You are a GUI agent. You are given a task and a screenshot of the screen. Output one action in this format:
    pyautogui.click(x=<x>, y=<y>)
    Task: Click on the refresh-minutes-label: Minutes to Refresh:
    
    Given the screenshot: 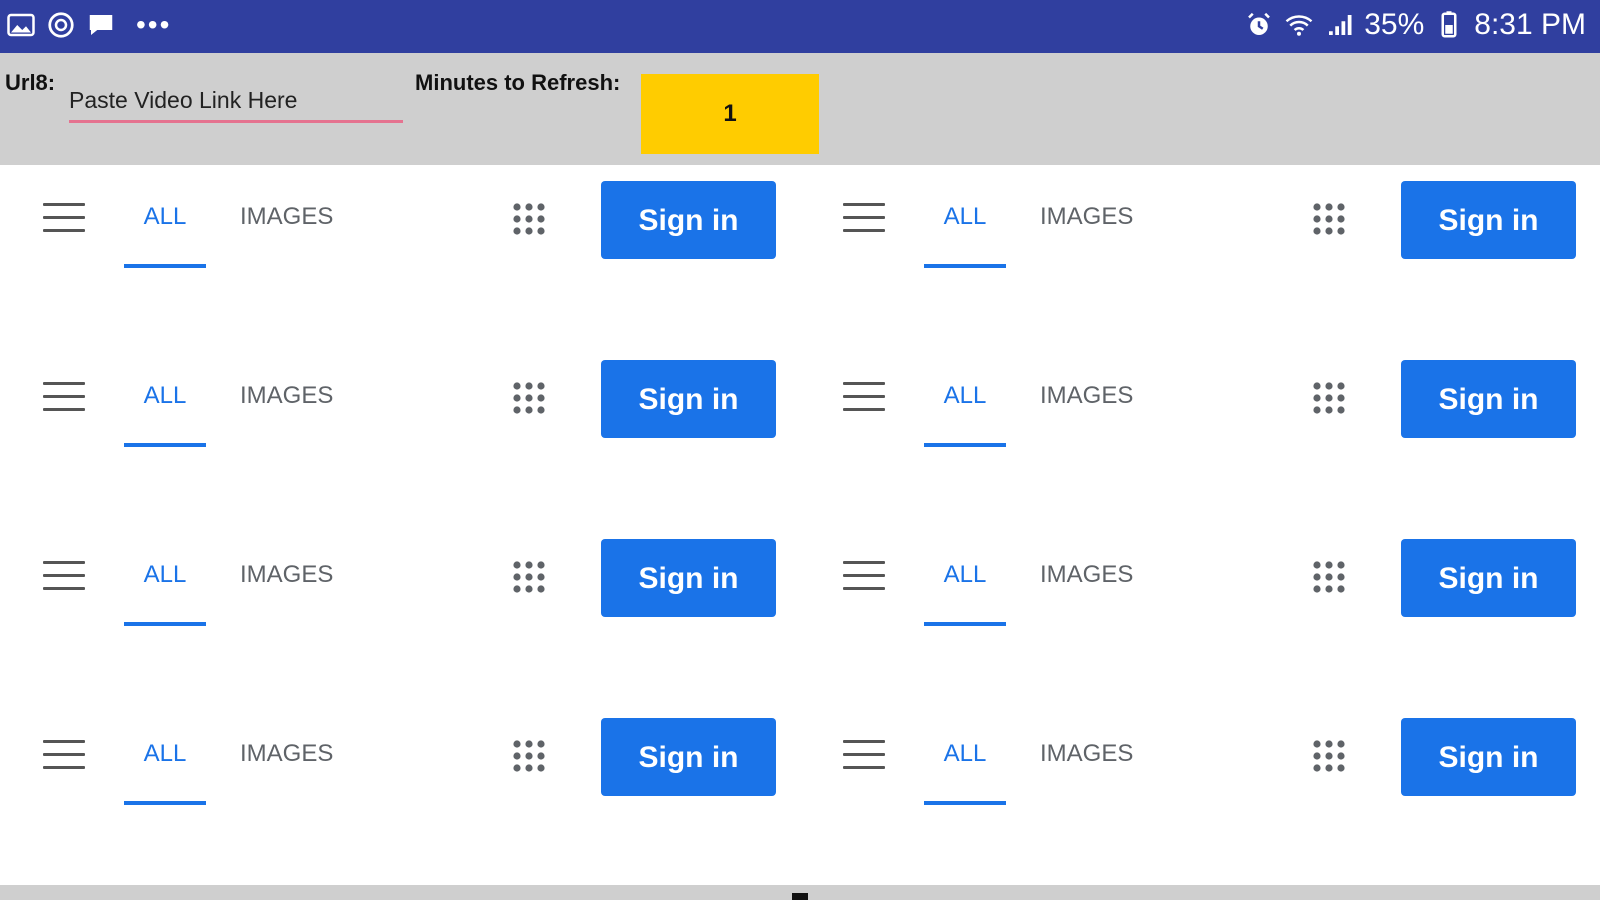 What is the action you would take?
    pyautogui.click(x=518, y=82)
    